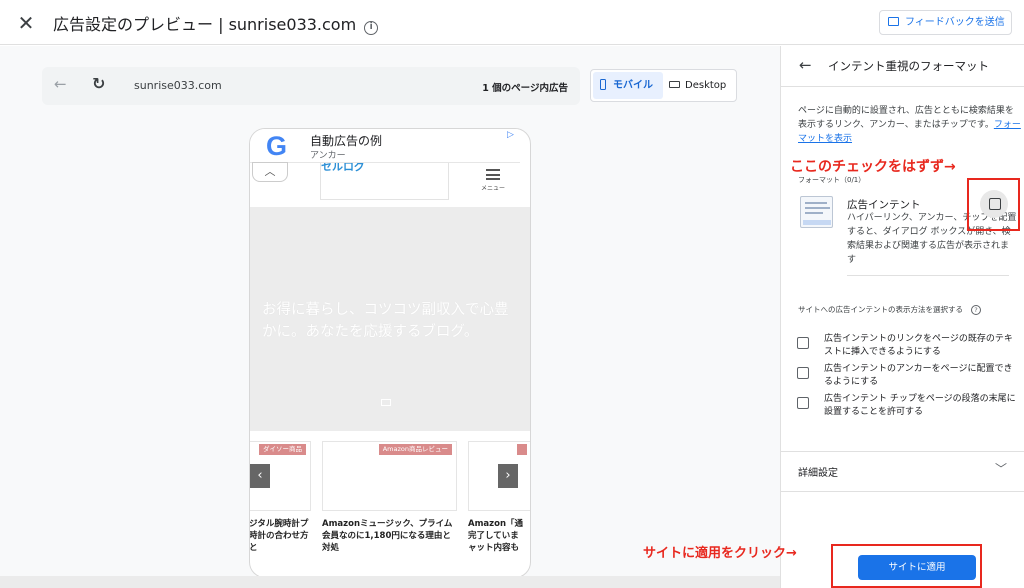 The height and width of the screenshot is (588, 1024). I want to click on panel-header: ← インテント重視のフォーマット, so click(902, 66).